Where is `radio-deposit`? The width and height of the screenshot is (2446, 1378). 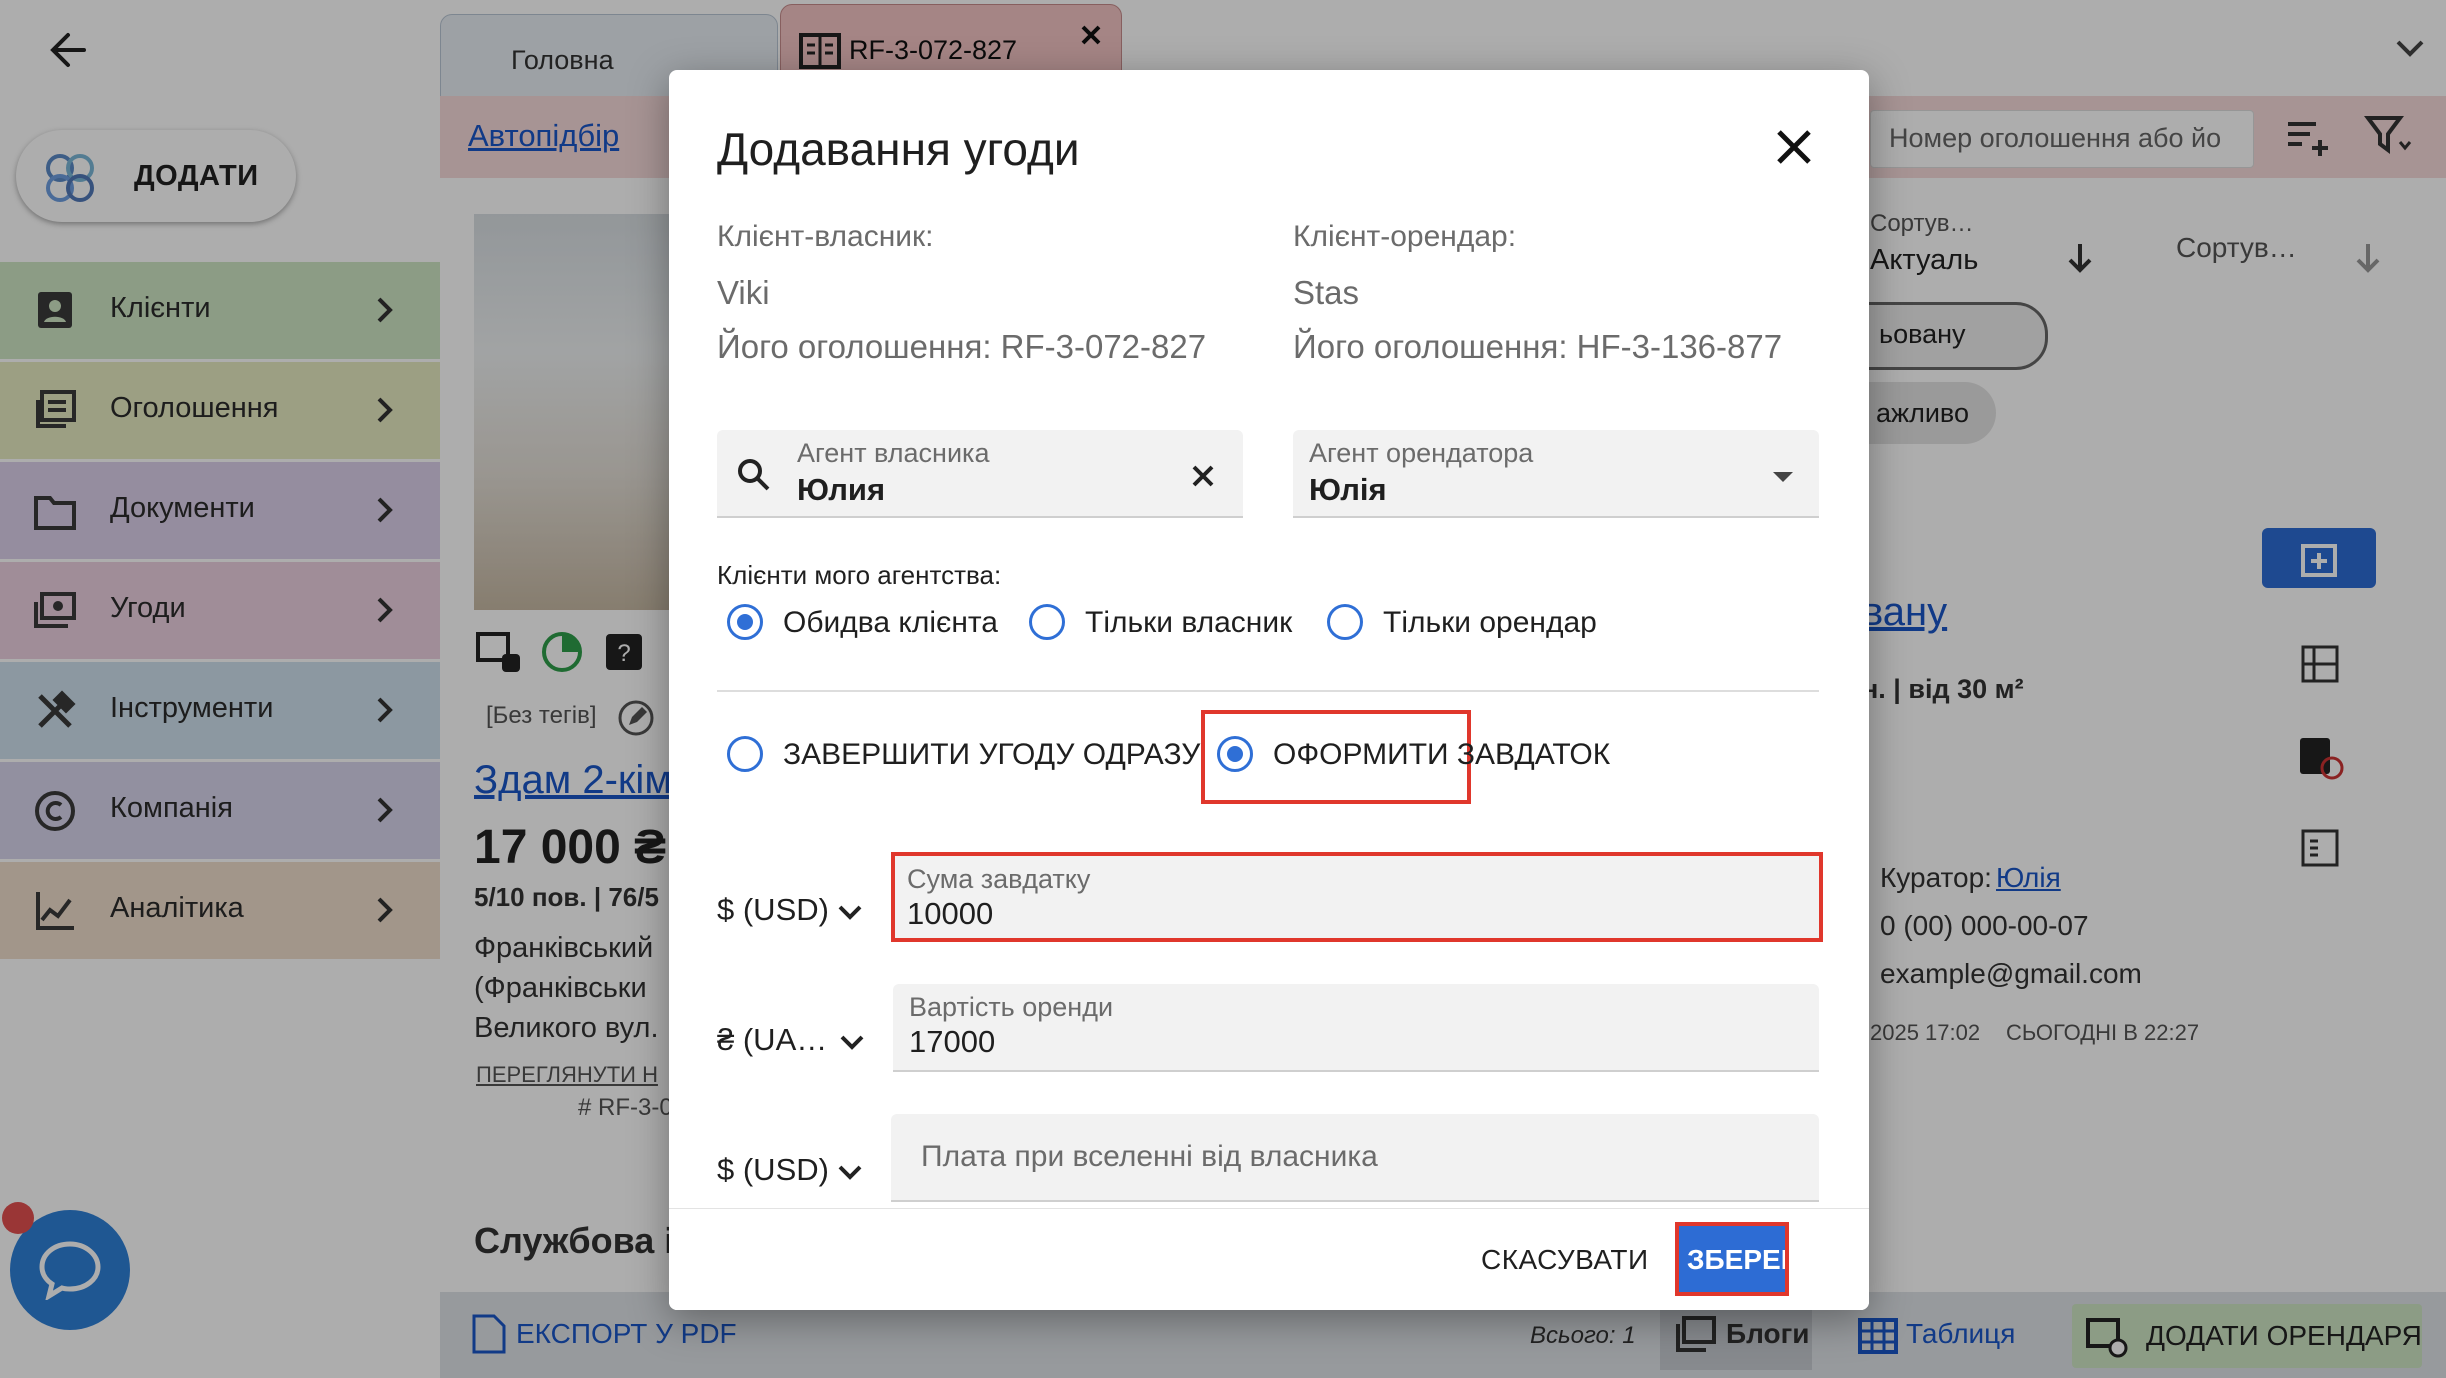 radio-deposit is located at coordinates (1235, 754).